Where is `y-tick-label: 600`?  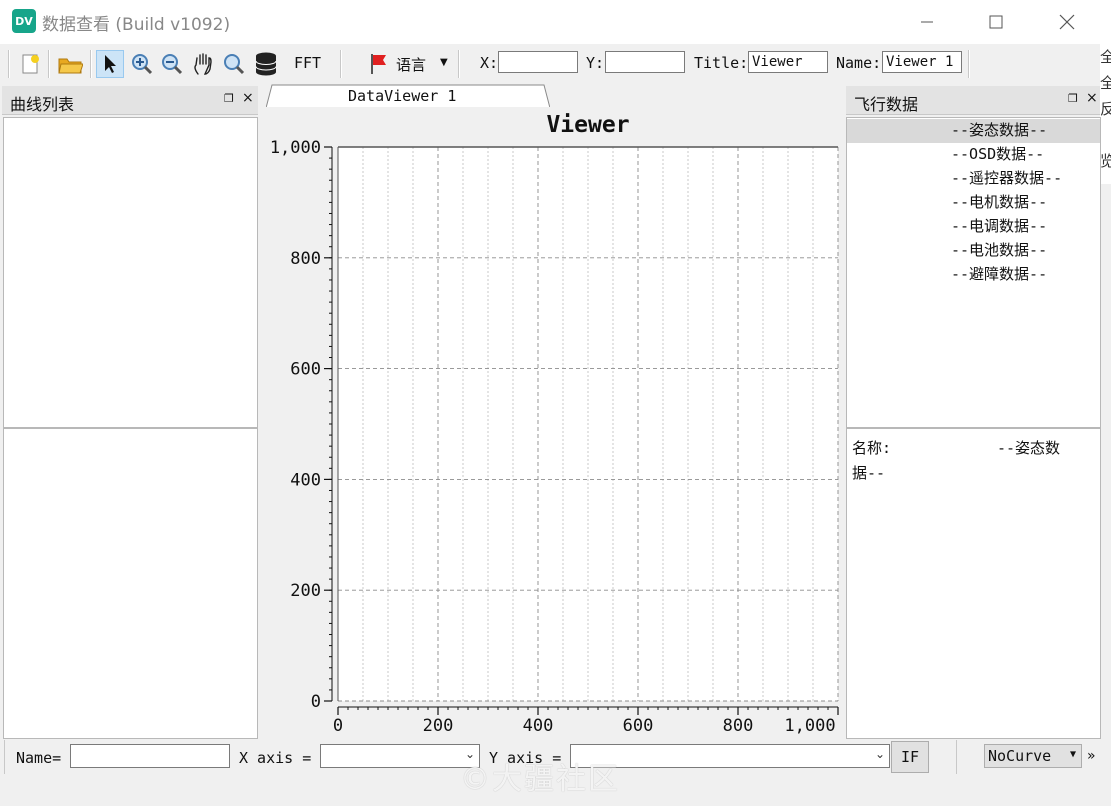
y-tick-label: 600 is located at coordinates (305, 370).